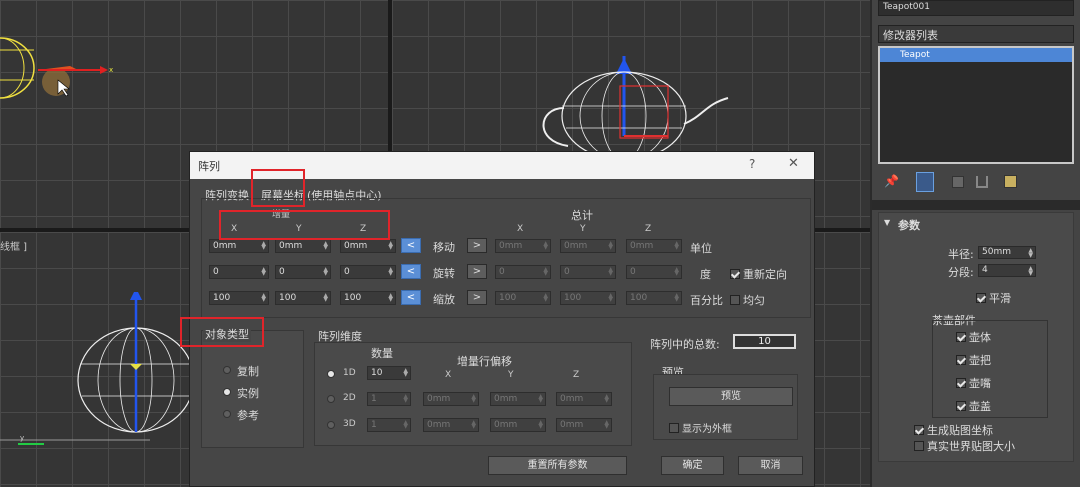 The width and height of the screenshot is (1080, 487). What do you see at coordinates (389, 373) in the screenshot?
I see `dim-1d-count: 10 ▲ ▼` at bounding box center [389, 373].